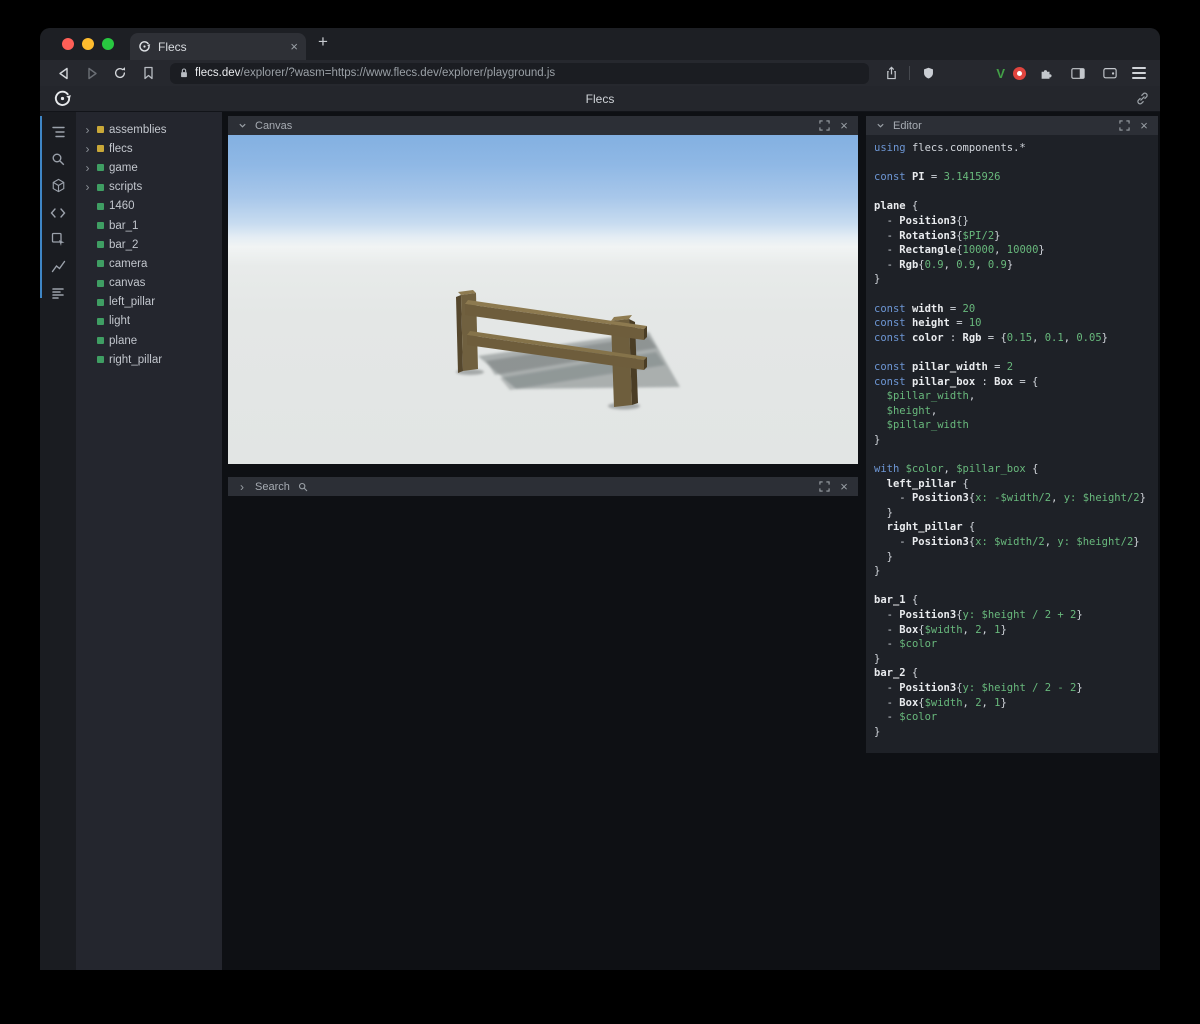 Image resolution: width=1200 pixels, height=1024 pixels. I want to click on menu-button, so click(1139, 73).